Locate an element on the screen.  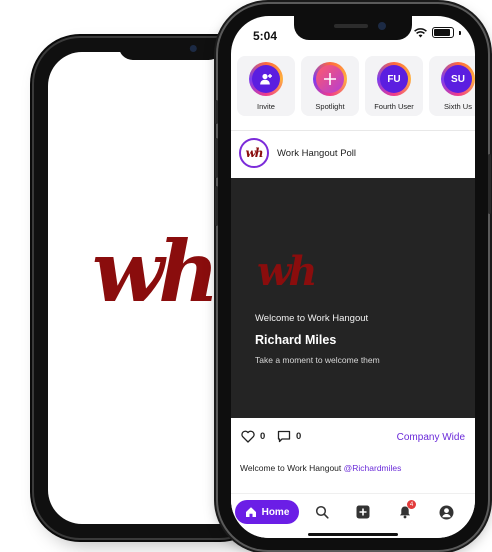
power-button is located at coordinates (489, 184).